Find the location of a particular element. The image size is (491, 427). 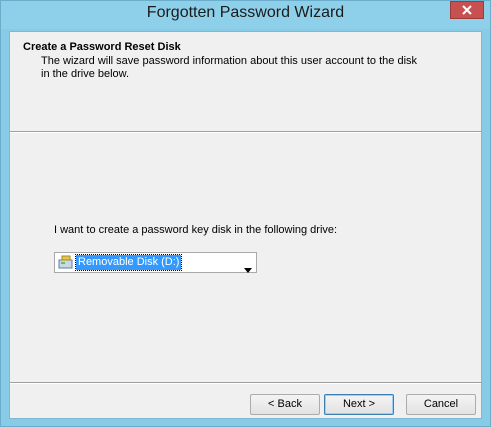

close-button is located at coordinates (467, 10).